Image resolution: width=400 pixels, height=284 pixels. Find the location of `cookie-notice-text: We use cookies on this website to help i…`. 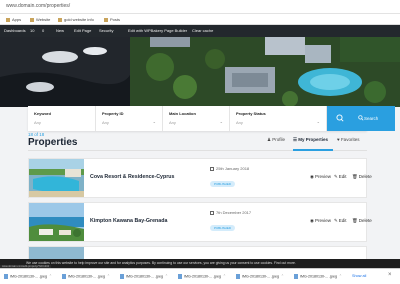

cookie-notice-text: We use cookies on this website to help i… is located at coordinates (161, 263).